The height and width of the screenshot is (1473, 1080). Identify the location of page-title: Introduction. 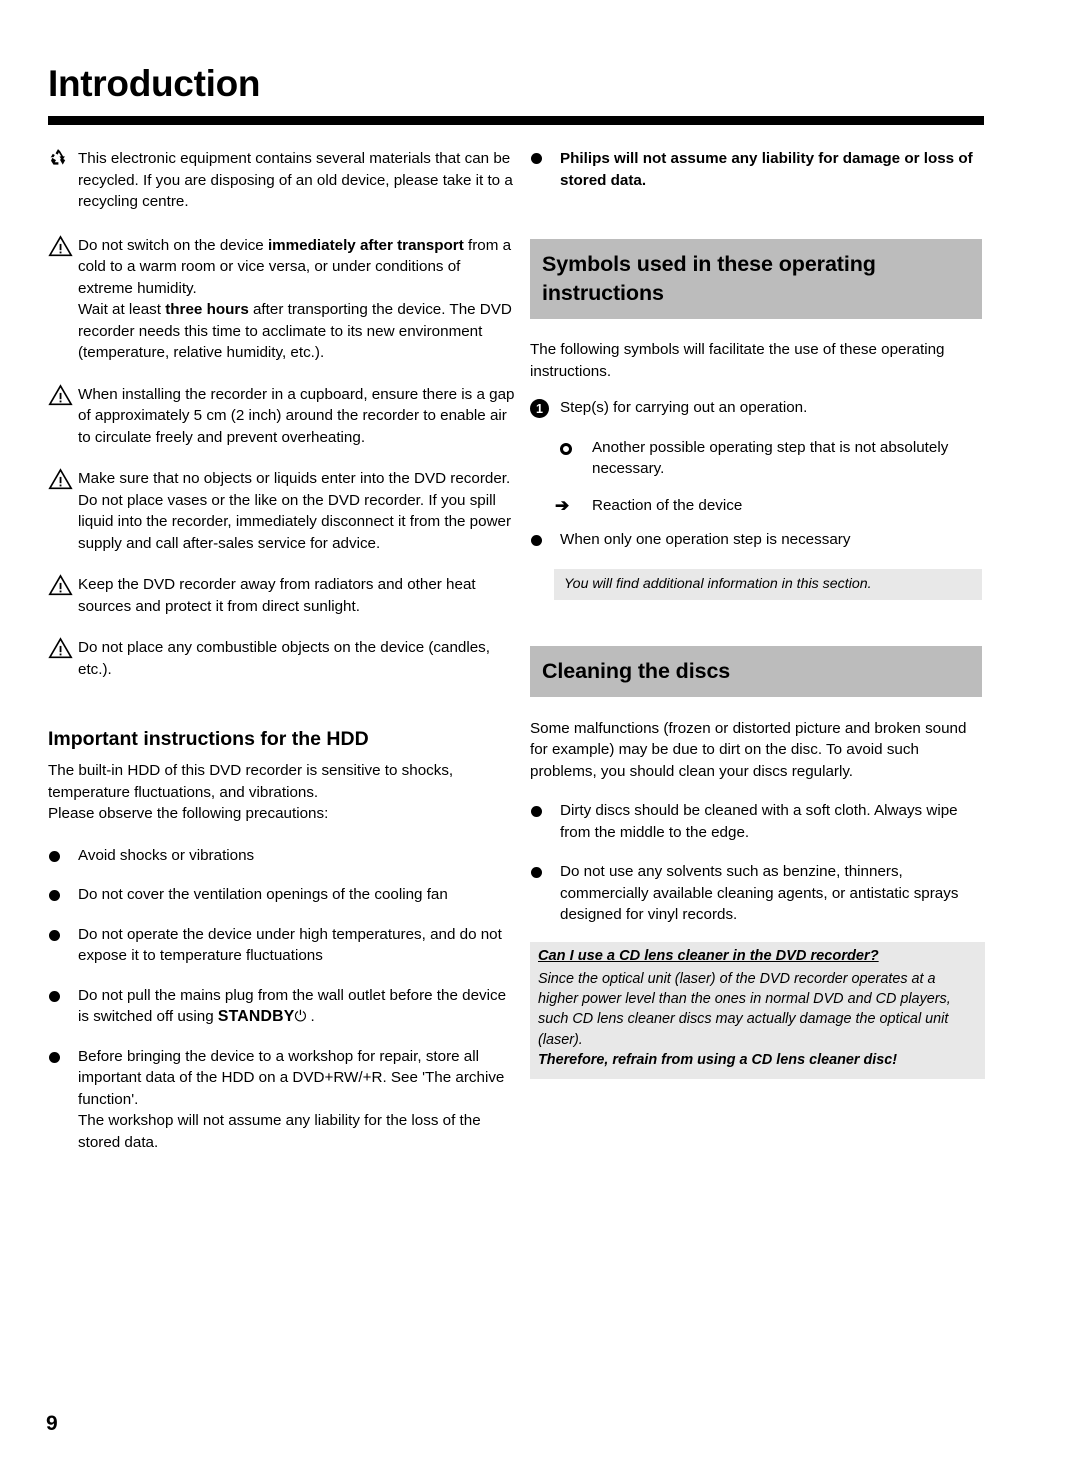
(154, 83).